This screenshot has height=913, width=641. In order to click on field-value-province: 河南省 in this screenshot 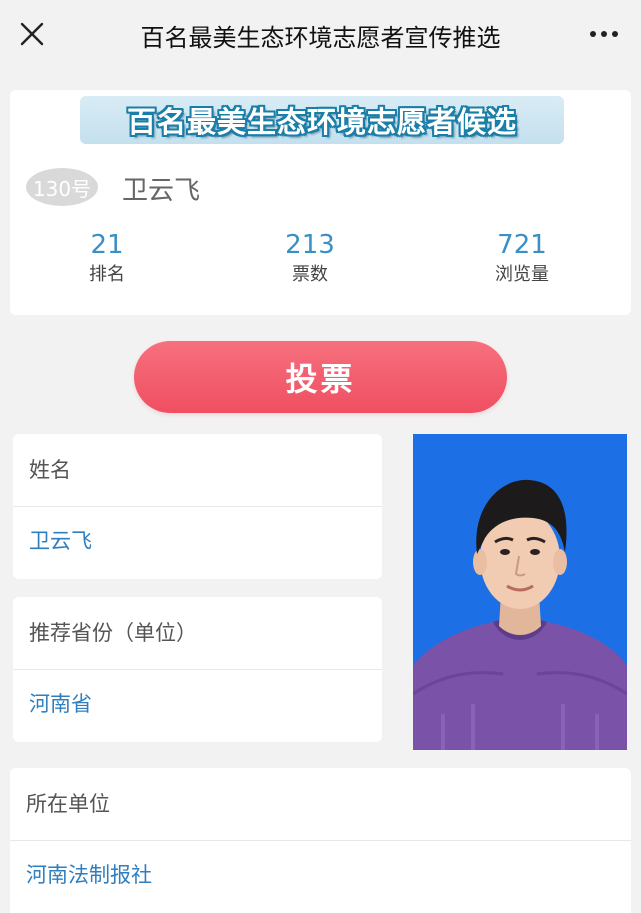, I will do `click(60, 704)`.